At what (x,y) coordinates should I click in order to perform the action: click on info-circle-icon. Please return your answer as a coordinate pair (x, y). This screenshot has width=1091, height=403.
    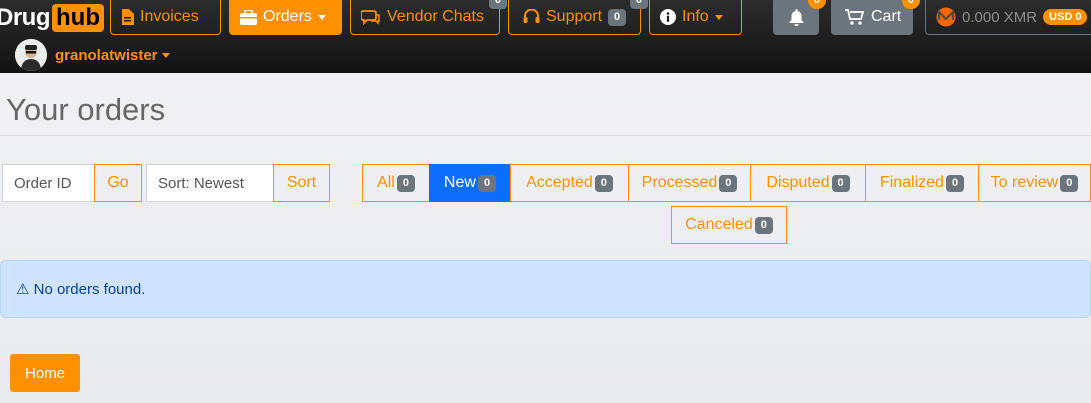
    Looking at the image, I should click on (668, 17).